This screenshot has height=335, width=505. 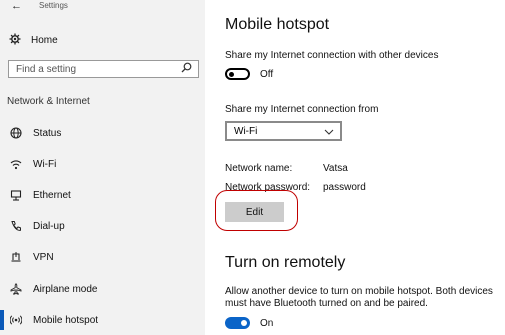 I want to click on hotspot-icon, so click(x=16, y=320).